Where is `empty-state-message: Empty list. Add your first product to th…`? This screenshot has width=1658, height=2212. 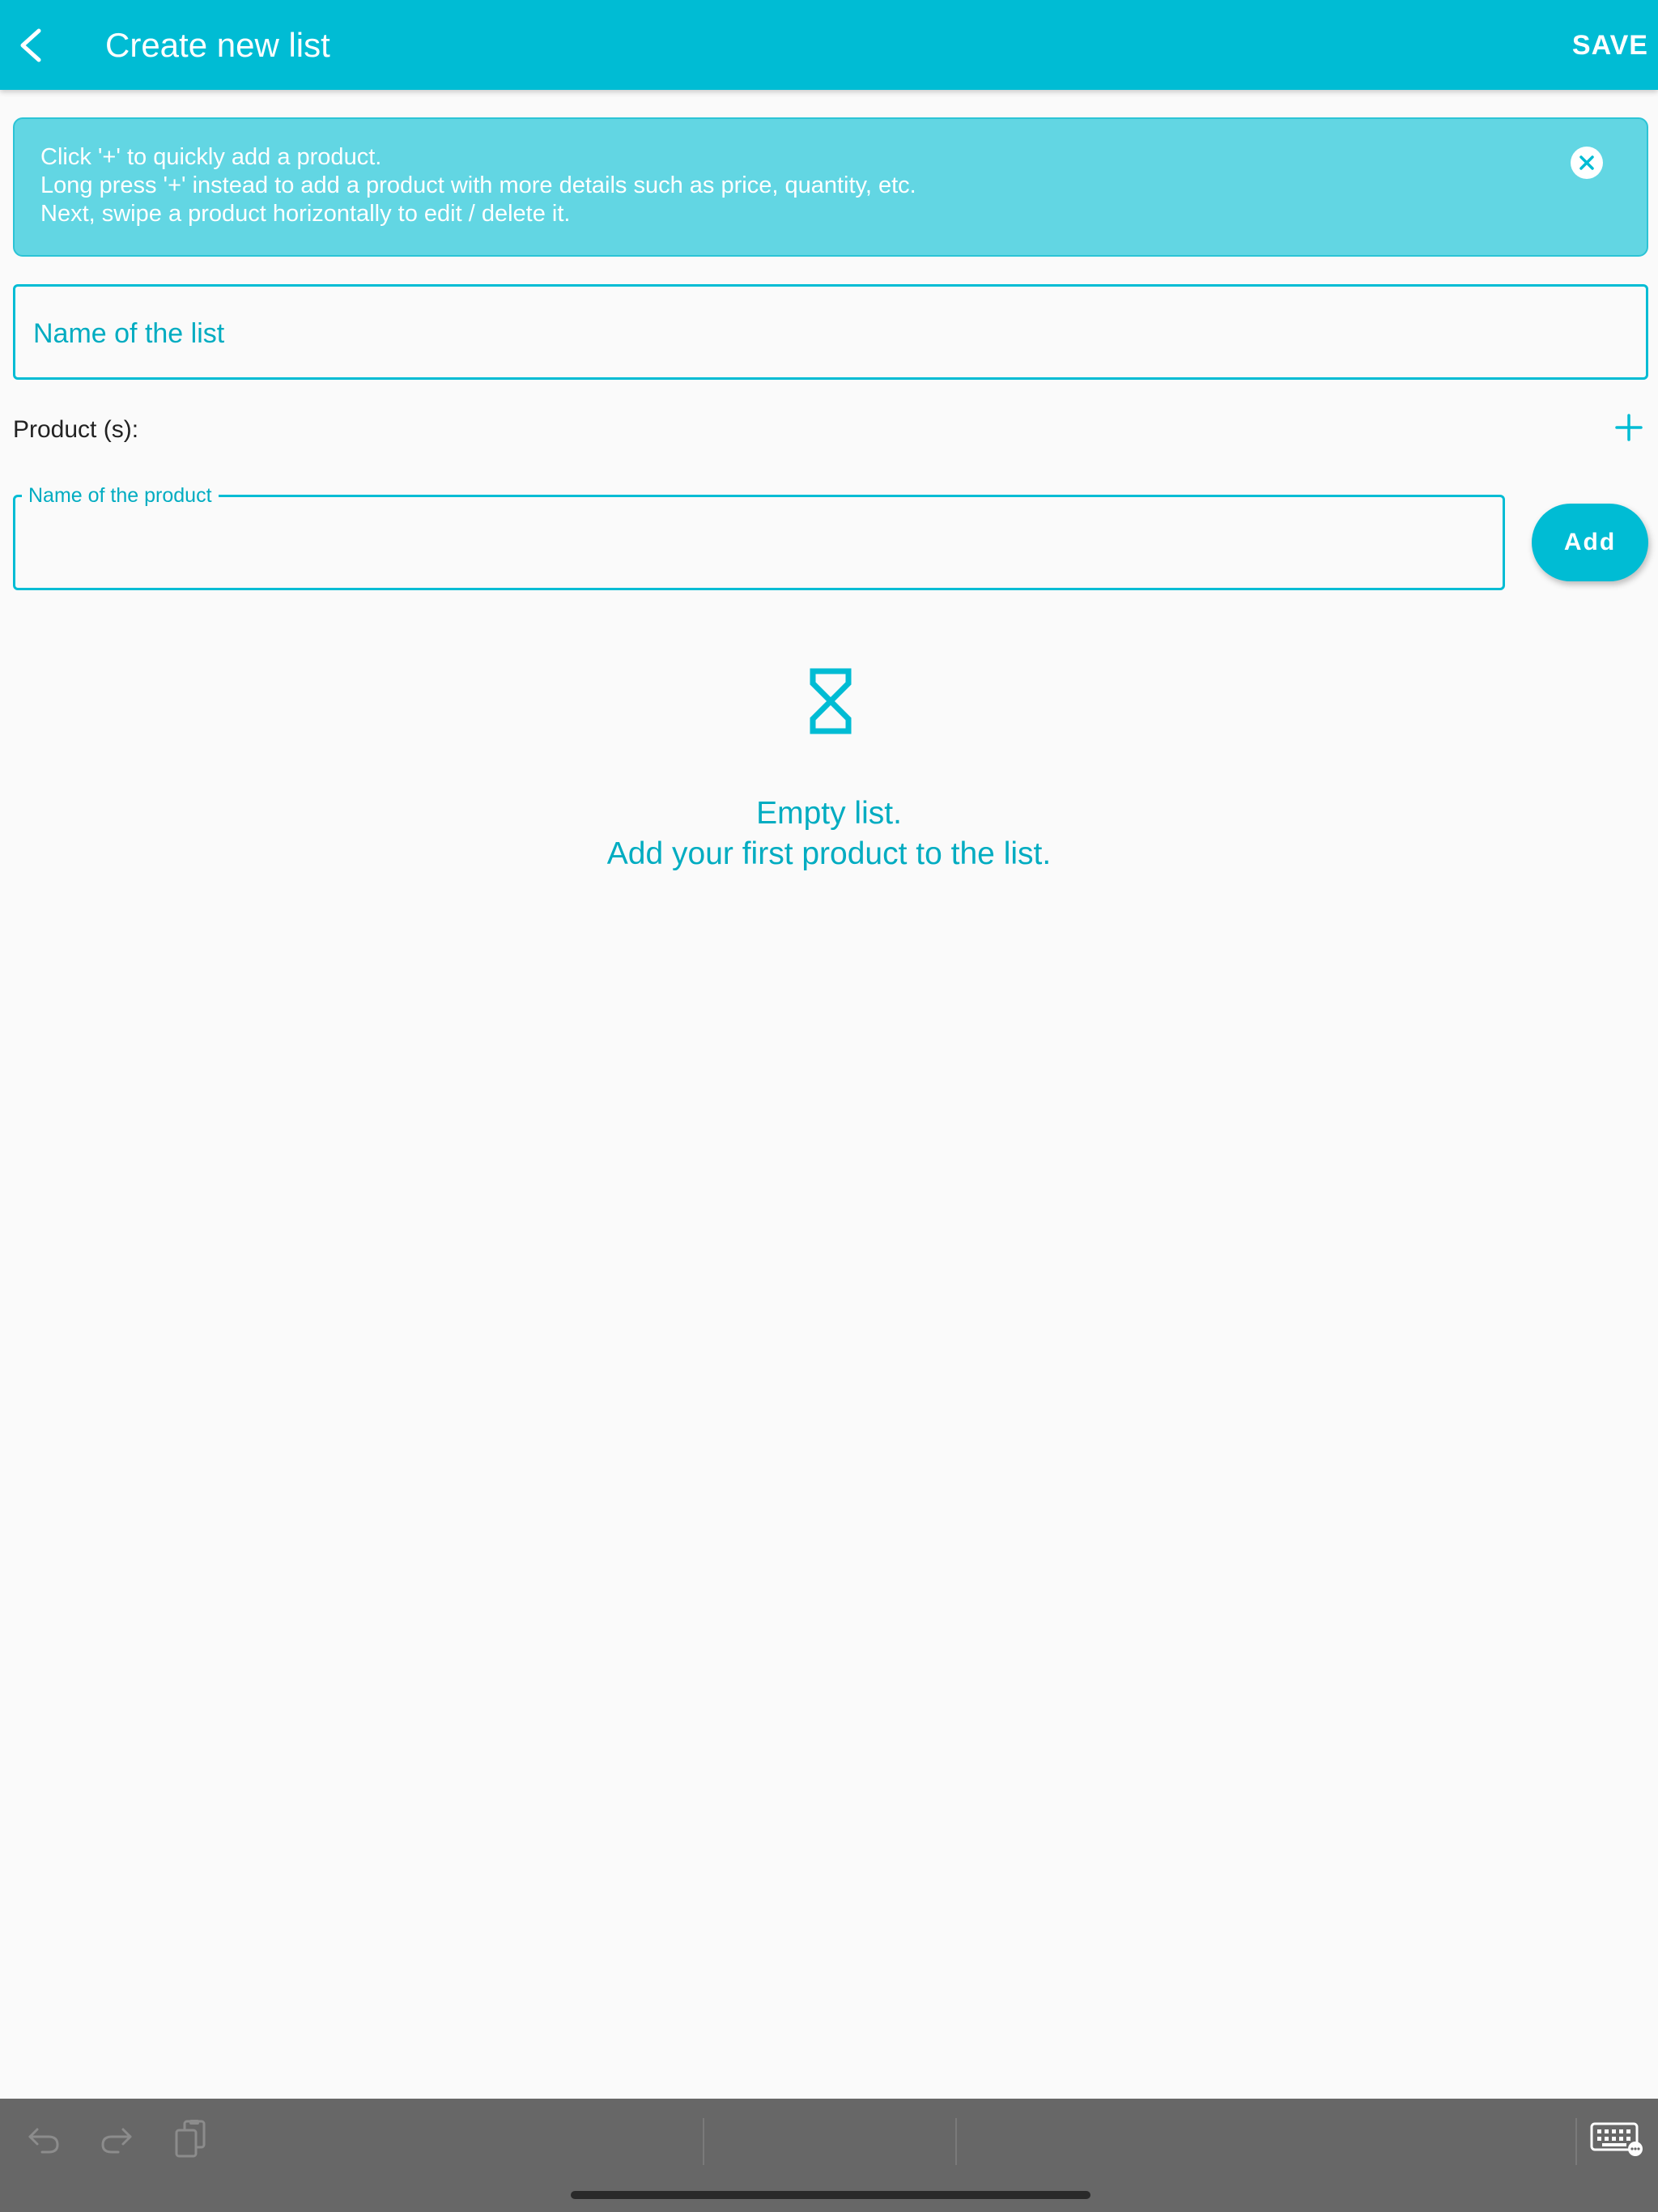
empty-state-message: Empty list. Add your first product to th… is located at coordinates (829, 834).